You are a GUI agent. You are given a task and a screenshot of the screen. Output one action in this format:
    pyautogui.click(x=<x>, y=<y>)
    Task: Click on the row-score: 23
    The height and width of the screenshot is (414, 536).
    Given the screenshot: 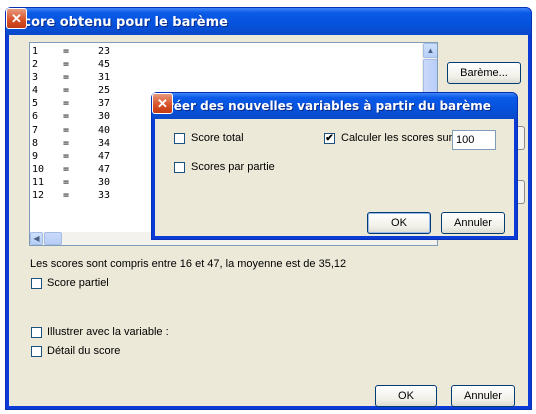 What is the action you would take?
    pyautogui.click(x=104, y=51)
    